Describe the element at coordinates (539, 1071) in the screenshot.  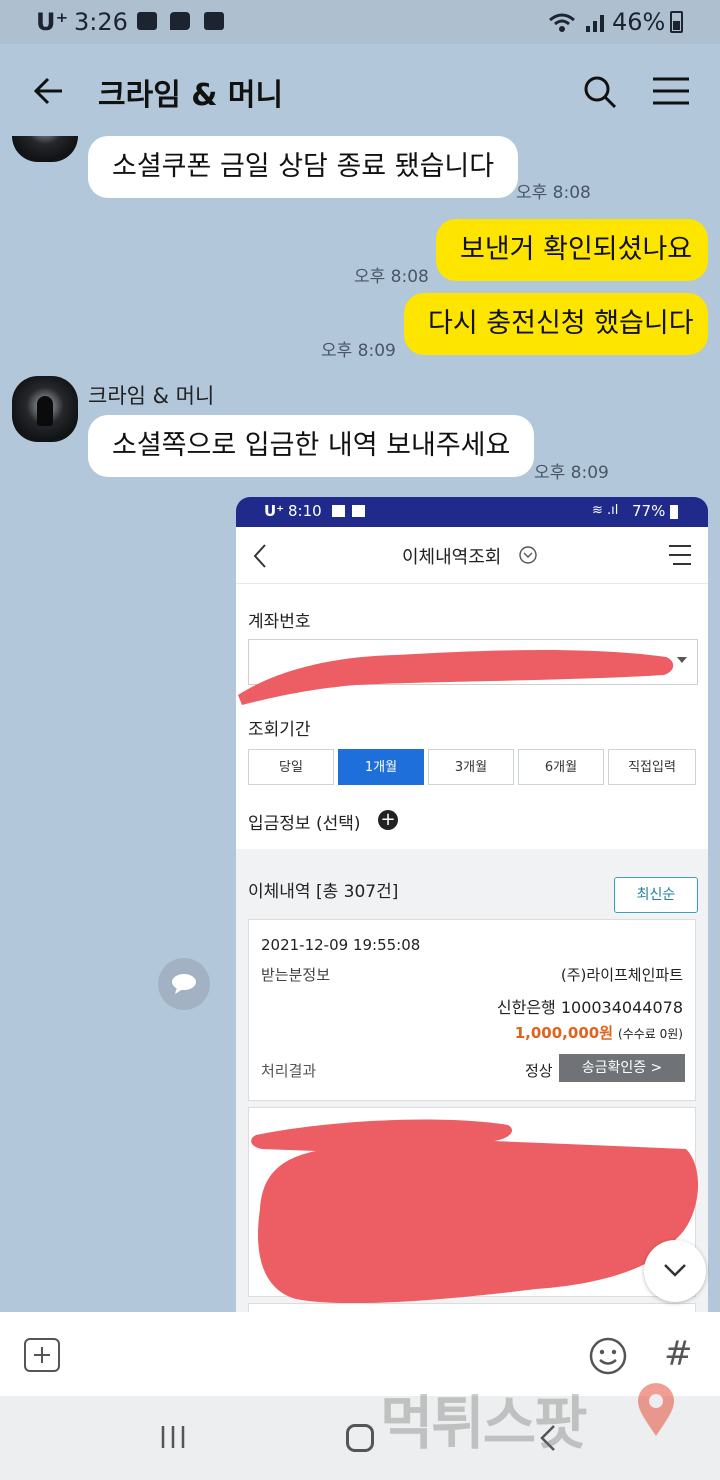
I see `result-status: 정상` at that location.